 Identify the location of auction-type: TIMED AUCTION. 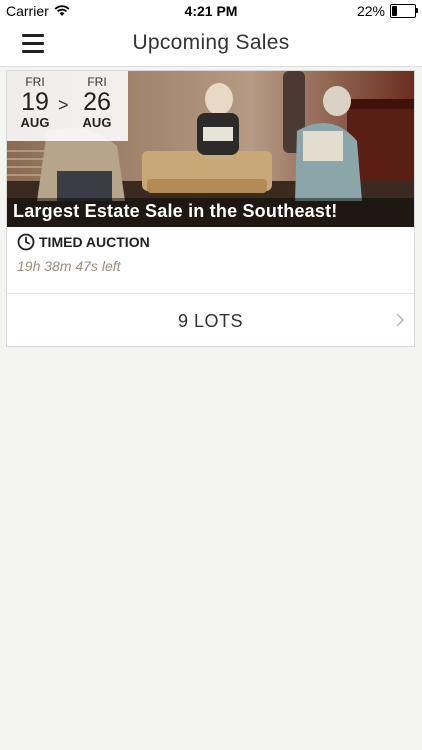
(83, 242).